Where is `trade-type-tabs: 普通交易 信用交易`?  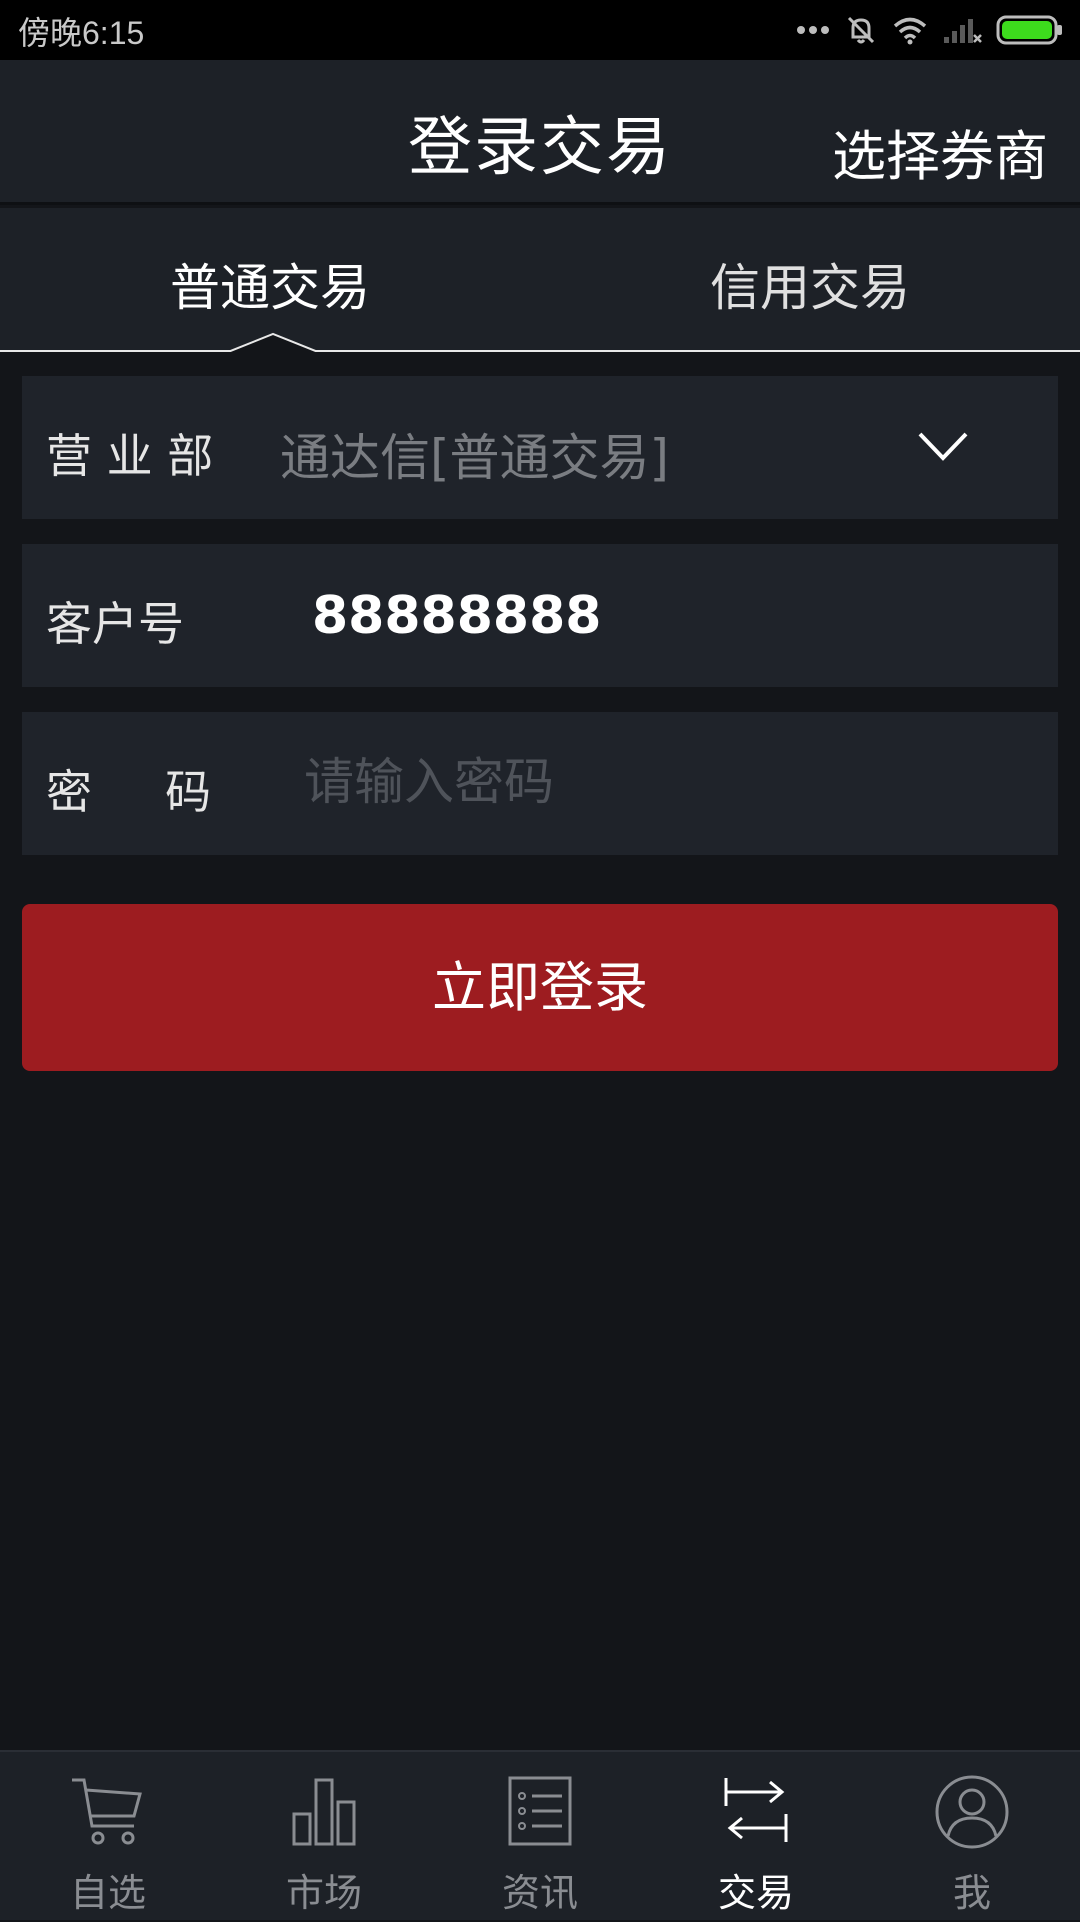
trade-type-tabs: 普通交易 信用交易 is located at coordinates (540, 280).